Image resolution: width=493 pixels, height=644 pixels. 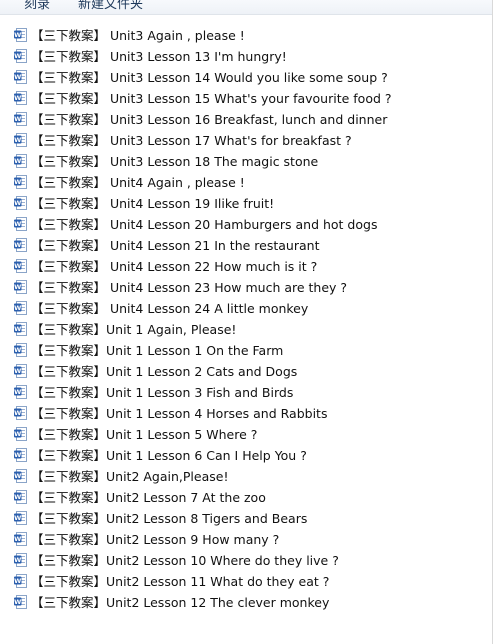 What do you see at coordinates (174, 266) in the screenshot?
I see `file-name: 【三下教案】 Unit4 Lesson 22 How much is it ?` at bounding box center [174, 266].